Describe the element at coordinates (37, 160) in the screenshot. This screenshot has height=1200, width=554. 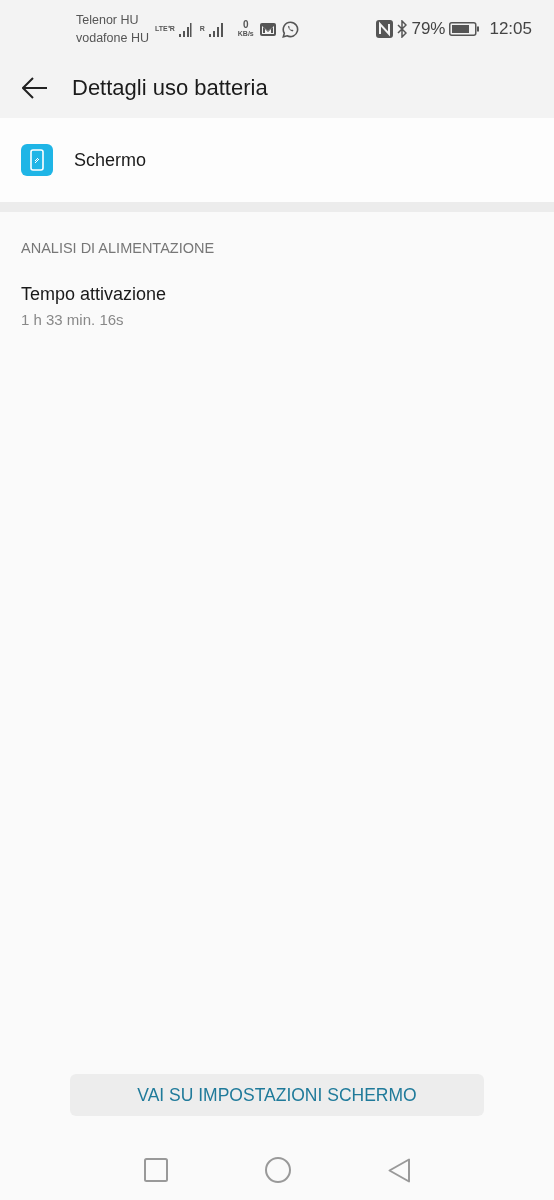
I see `phone-app-icon` at that location.